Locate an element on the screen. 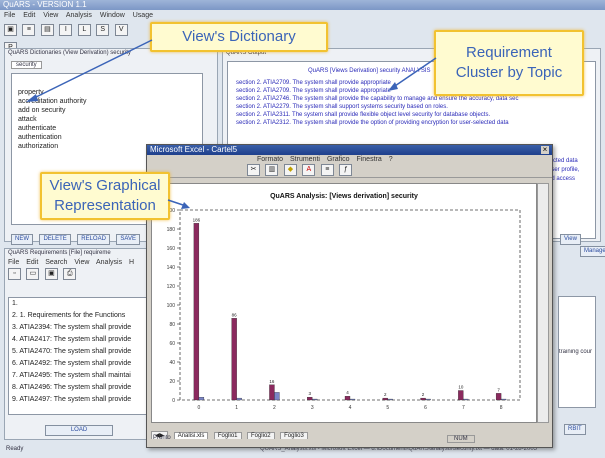 Image resolution: width=605 pixels, height=458 pixels. excel-menu-item: ? is located at coordinates (391, 159).